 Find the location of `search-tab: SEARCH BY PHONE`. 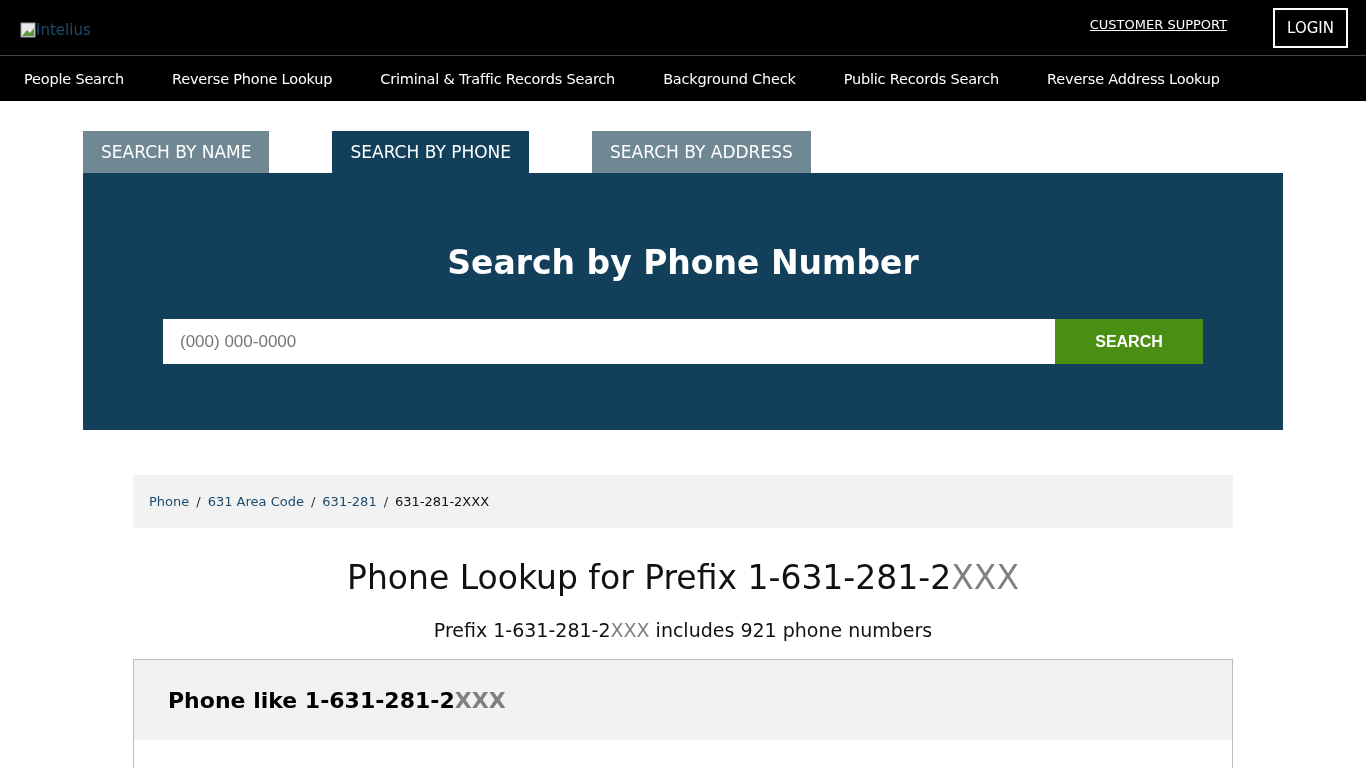

search-tab: SEARCH BY PHONE is located at coordinates (431, 152).